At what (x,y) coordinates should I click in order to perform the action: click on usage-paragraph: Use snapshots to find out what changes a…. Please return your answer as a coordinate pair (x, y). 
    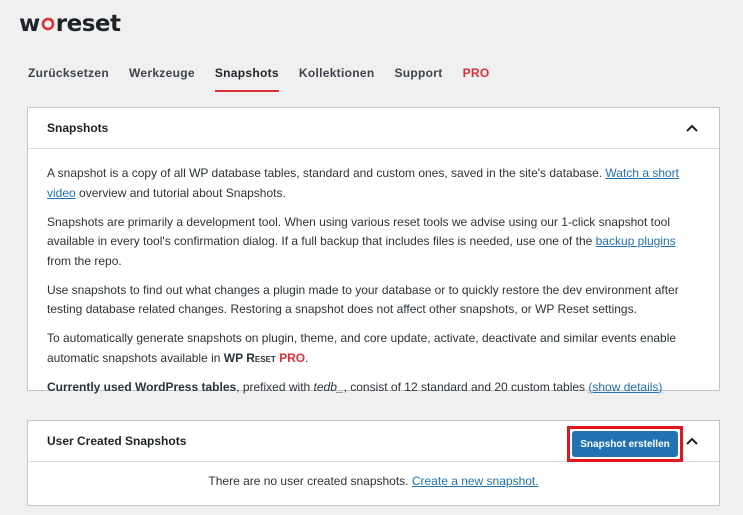
    Looking at the image, I should click on (363, 299).